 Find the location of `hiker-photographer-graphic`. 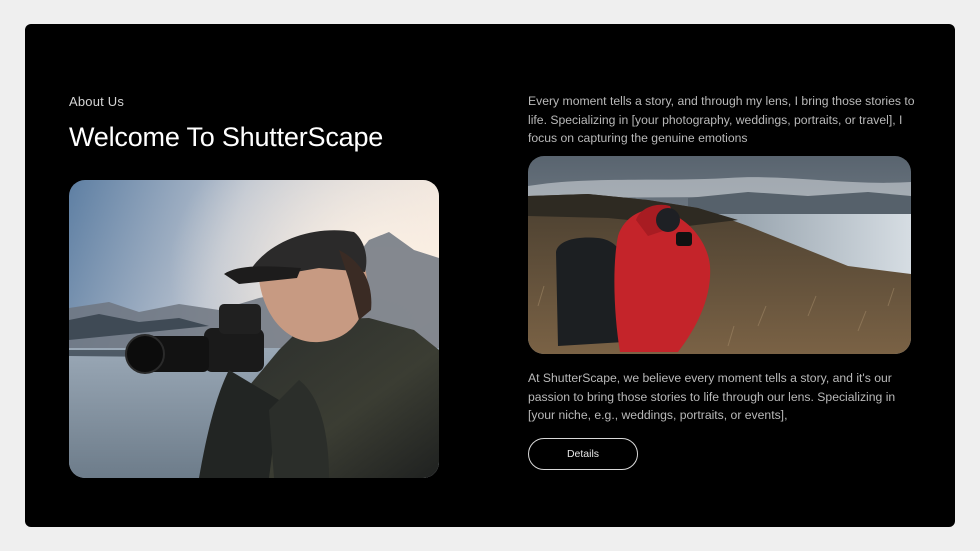

hiker-photographer-graphic is located at coordinates (719, 255).